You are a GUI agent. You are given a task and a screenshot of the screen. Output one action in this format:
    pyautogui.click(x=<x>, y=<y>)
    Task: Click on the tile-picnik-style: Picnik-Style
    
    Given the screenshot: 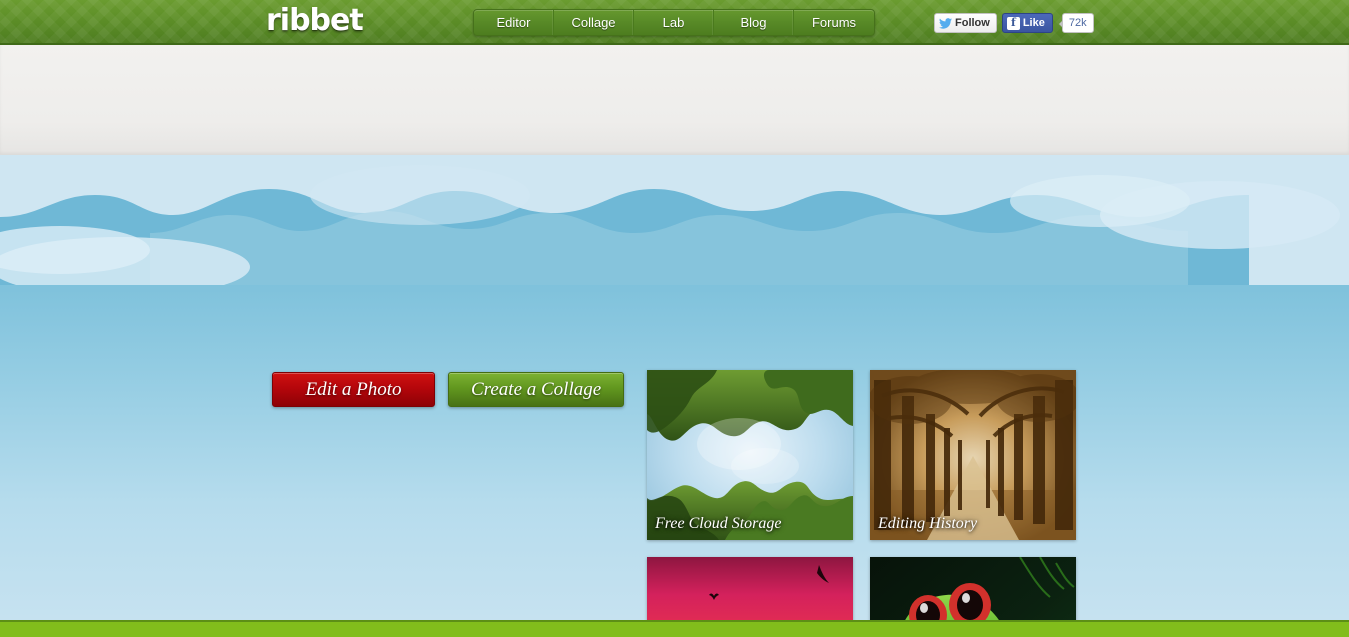 What is the action you would take?
    pyautogui.click(x=973, y=588)
    